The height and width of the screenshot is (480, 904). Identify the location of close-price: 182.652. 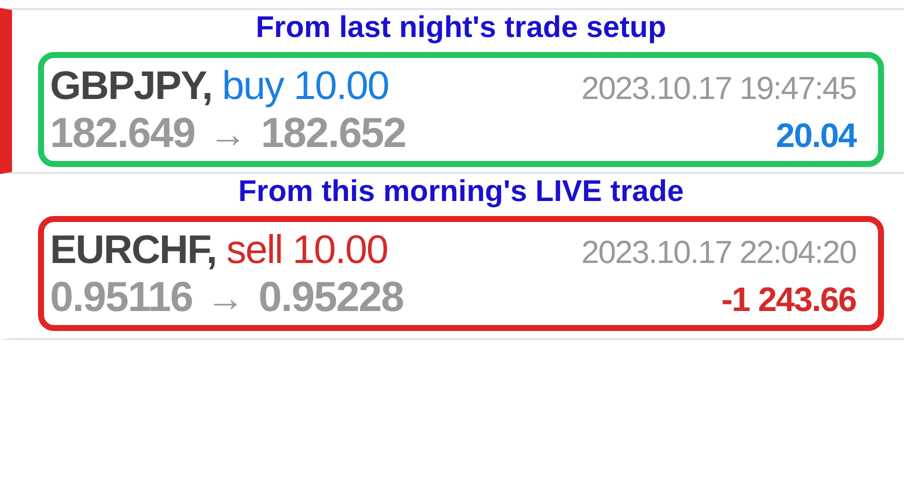
(333, 133).